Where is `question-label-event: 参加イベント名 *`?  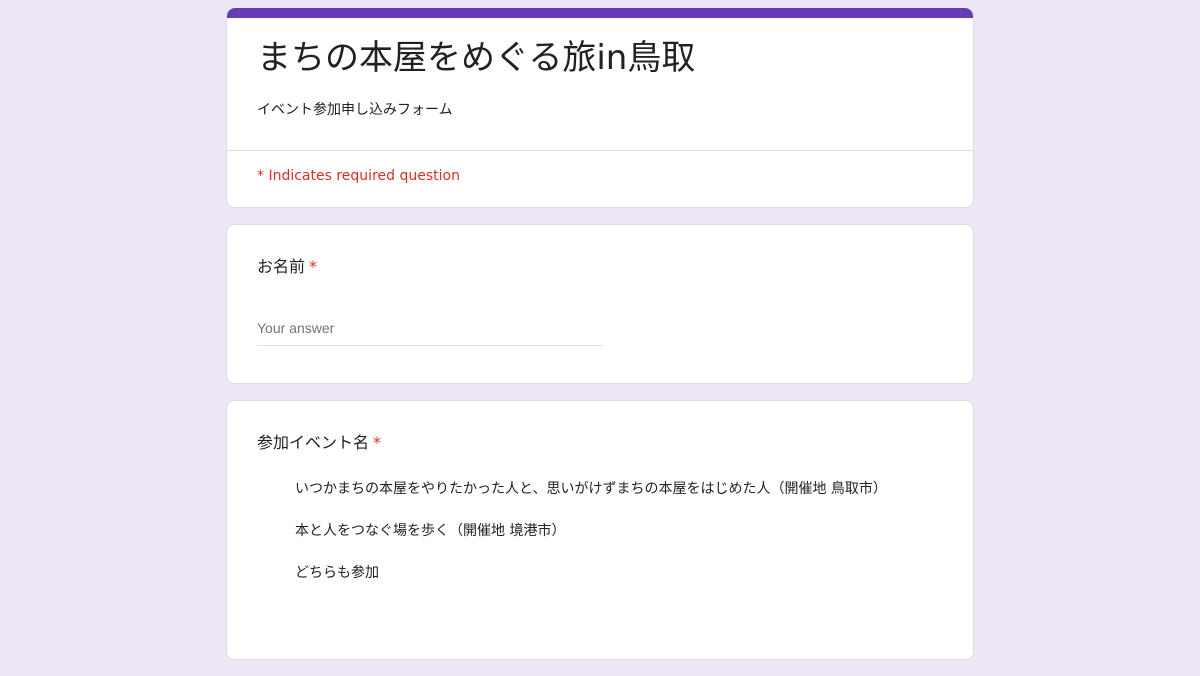 question-label-event: 参加イベント名 * is located at coordinates (600, 443).